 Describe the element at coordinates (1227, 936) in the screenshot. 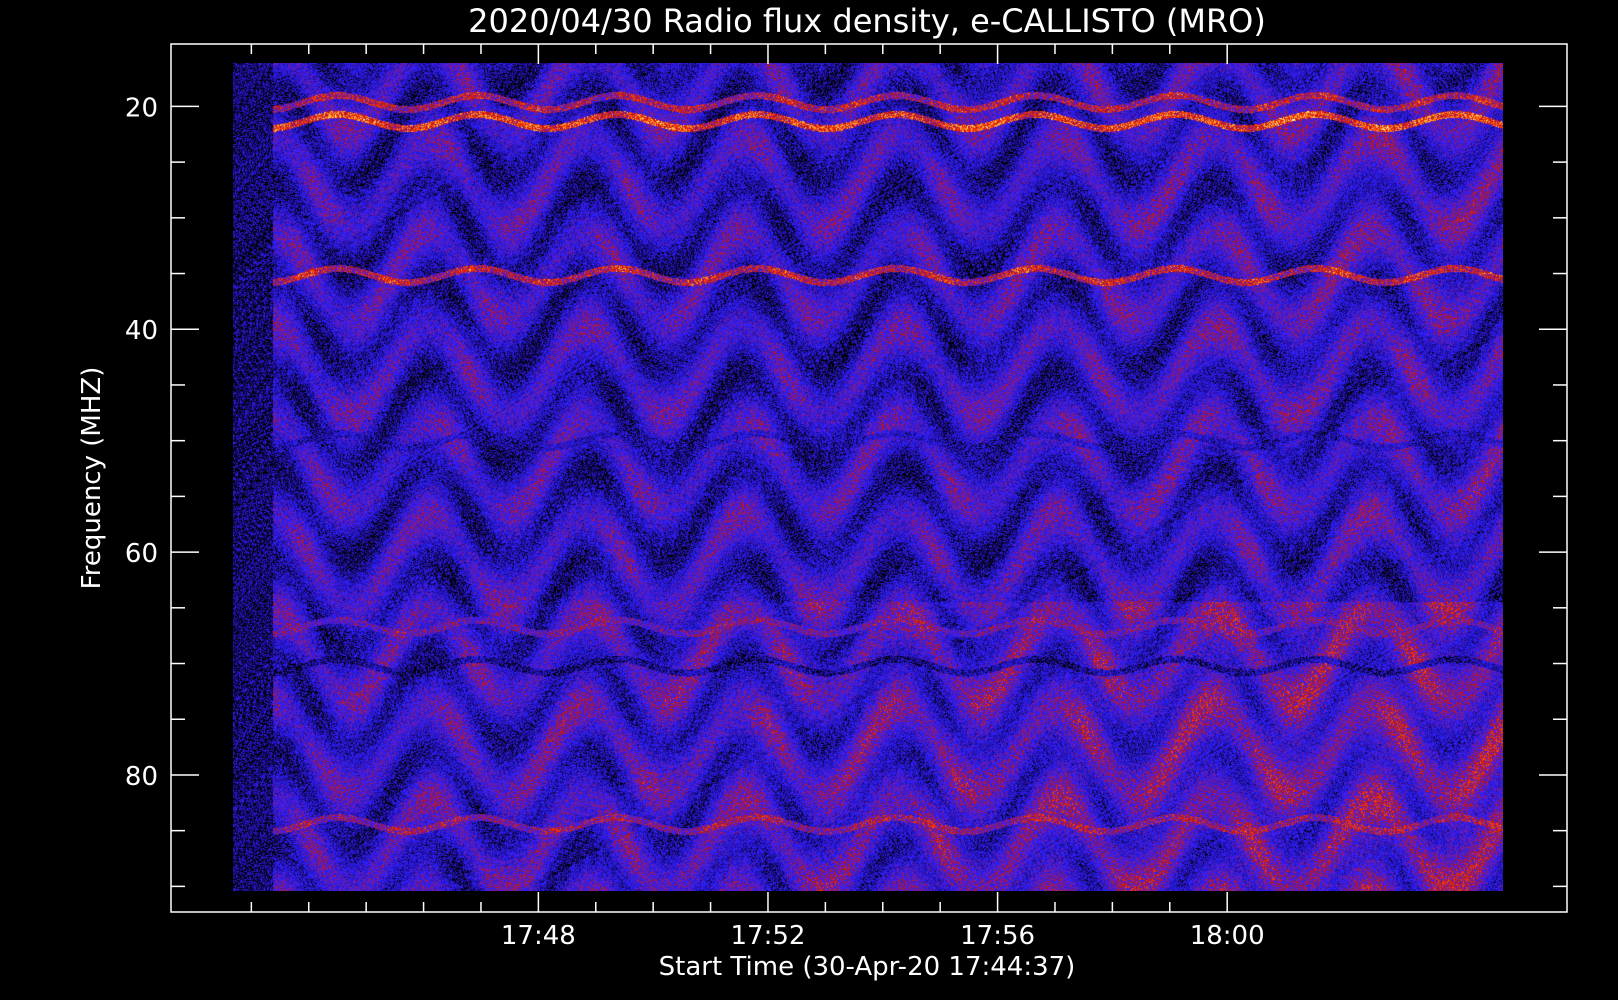

I see `x-tick-label: 18:00` at that location.